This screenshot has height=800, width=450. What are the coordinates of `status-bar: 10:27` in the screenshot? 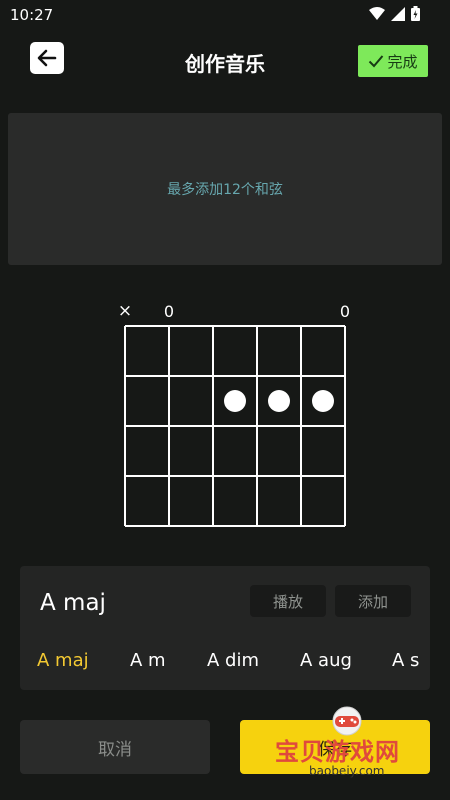 It's located at (225, 15).